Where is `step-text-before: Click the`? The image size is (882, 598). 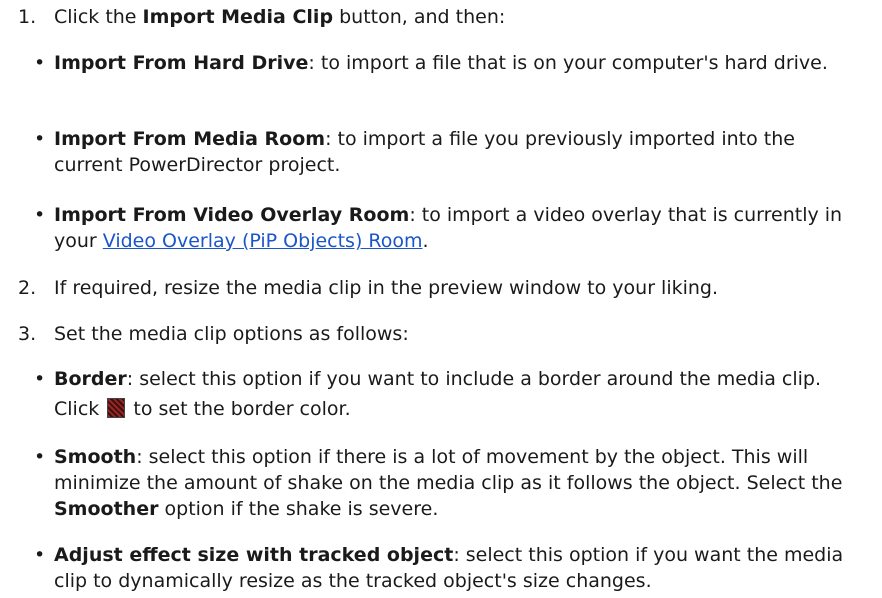
step-text-before: Click the is located at coordinates (98, 17).